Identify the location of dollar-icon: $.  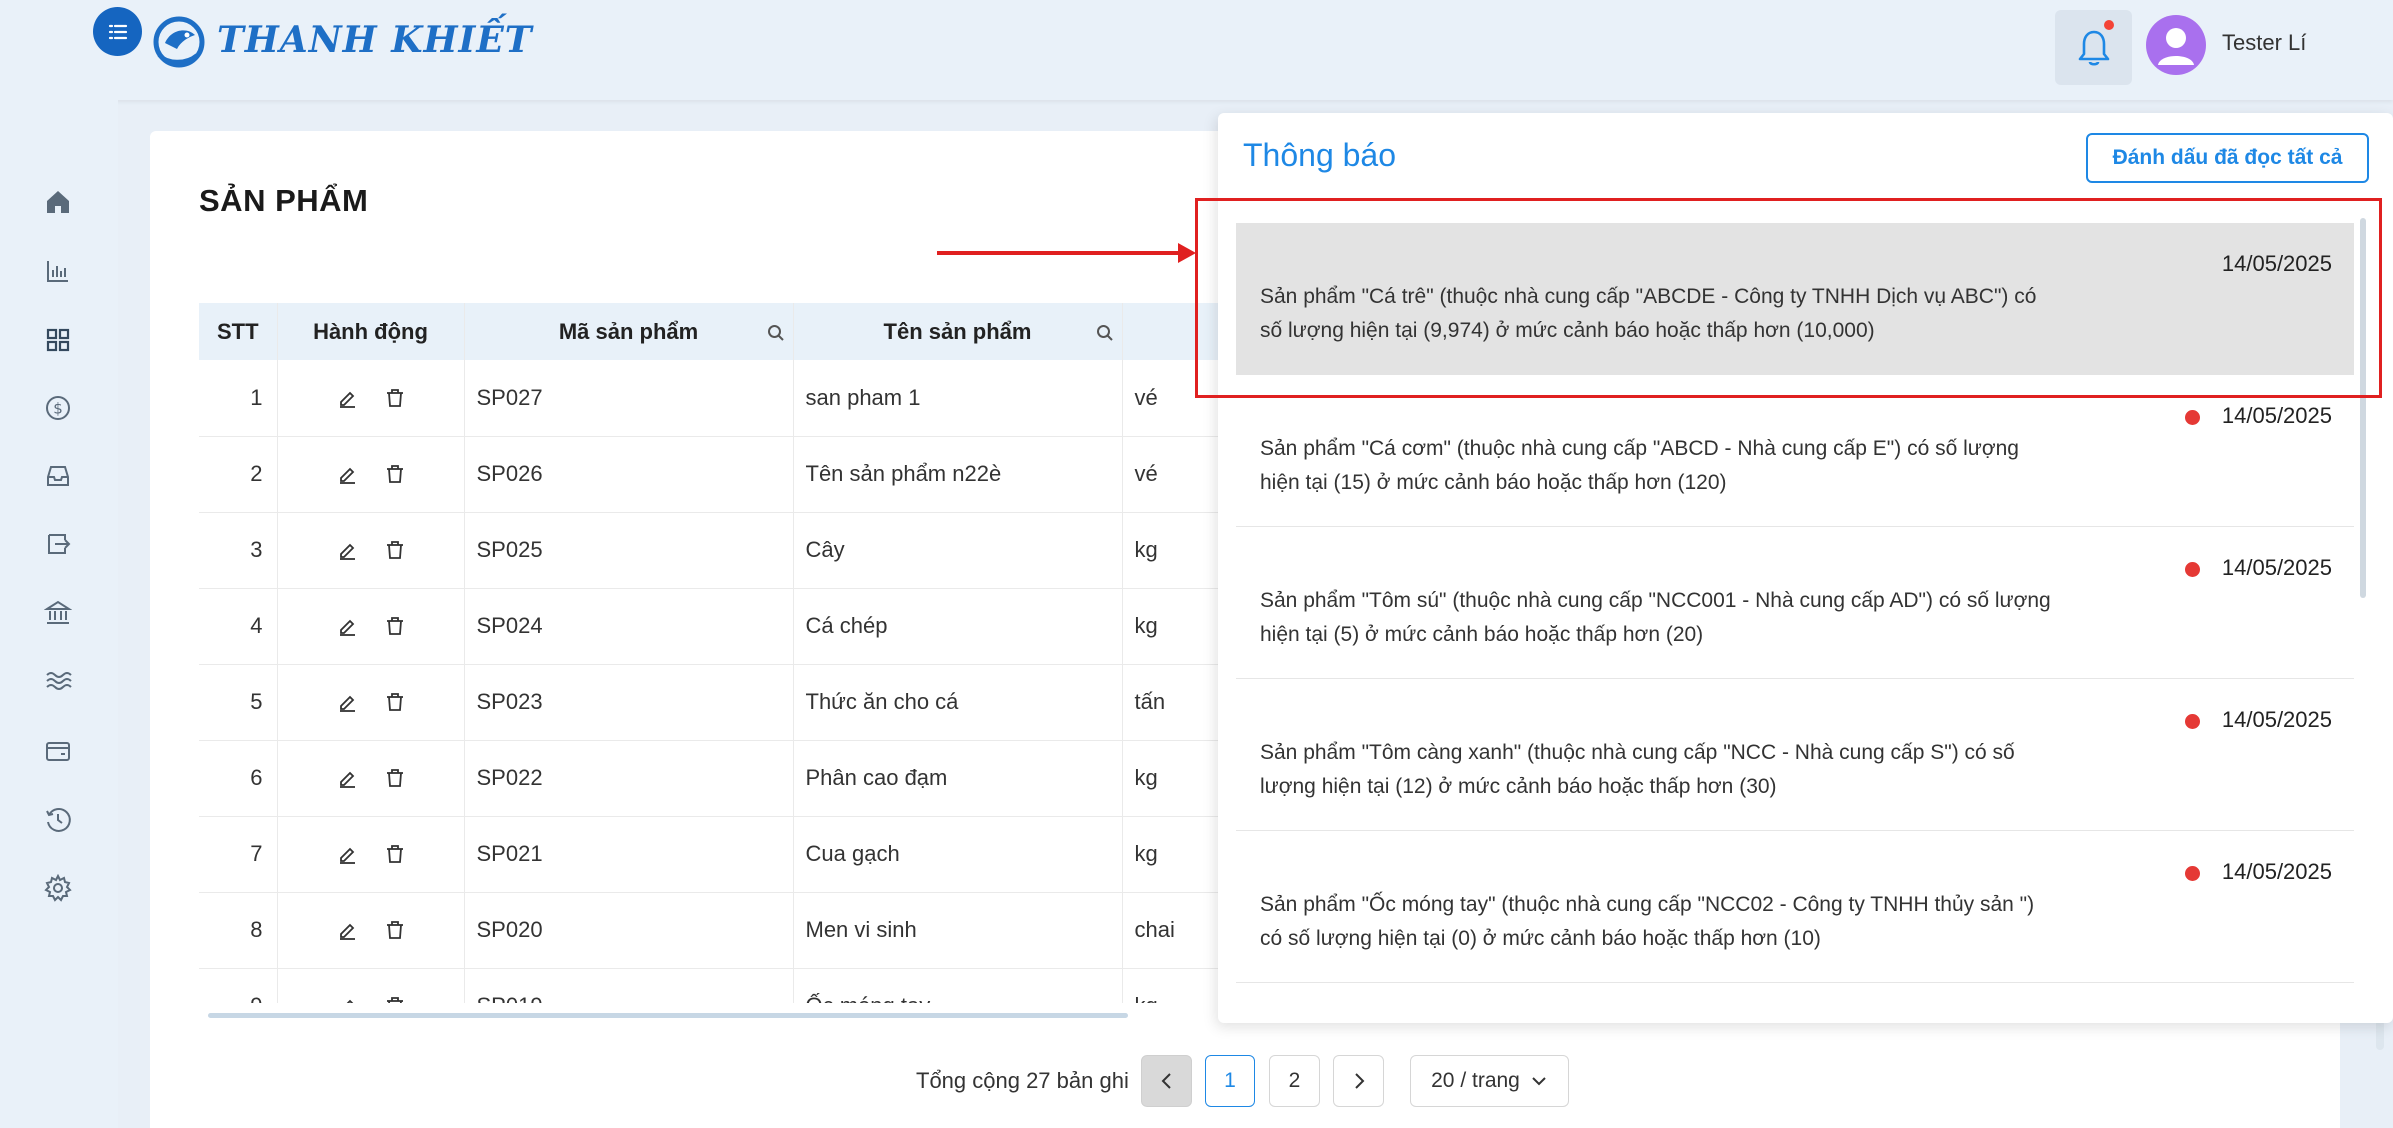
(58, 408).